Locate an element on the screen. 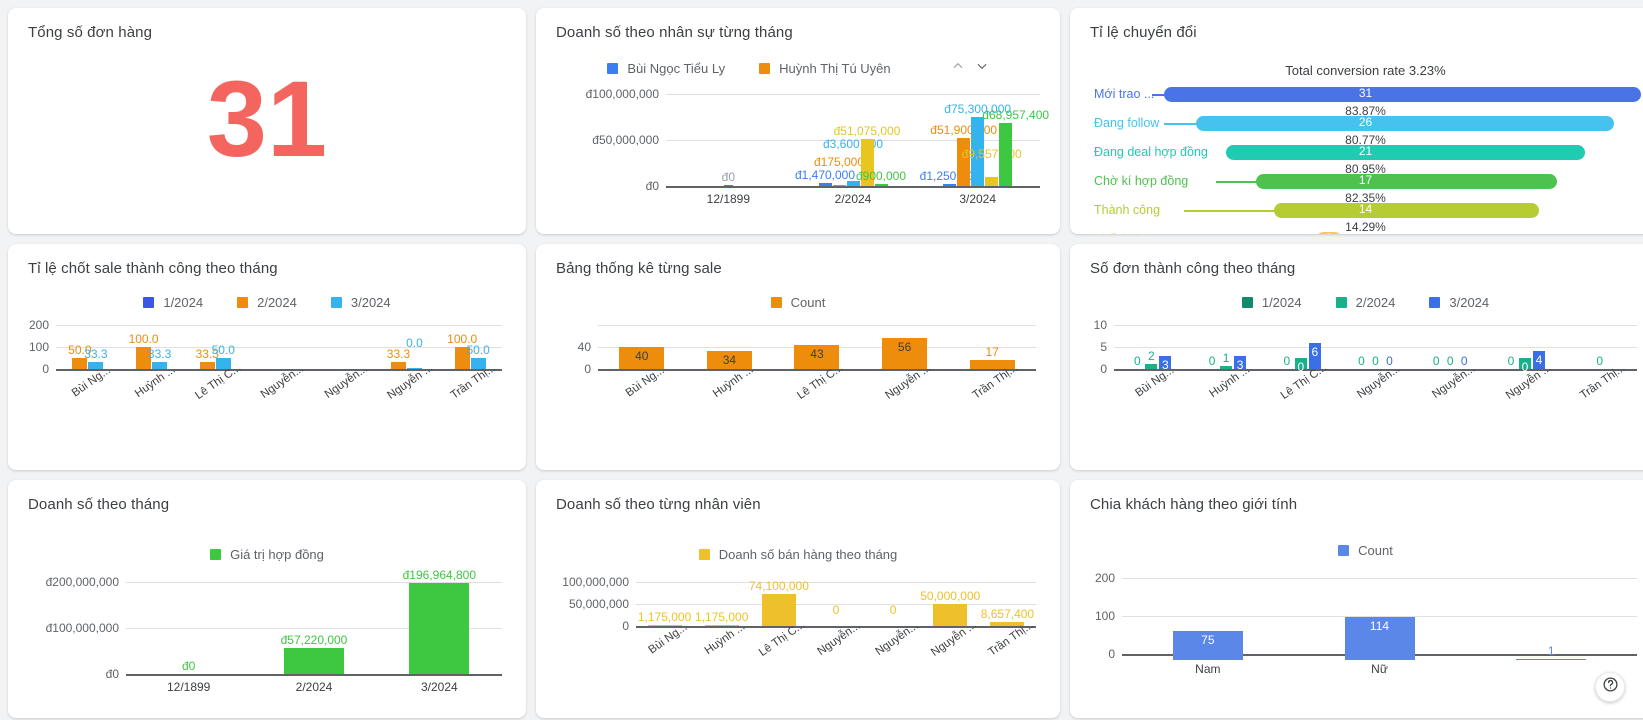  bar: đ57,220,000 is located at coordinates (314, 653).